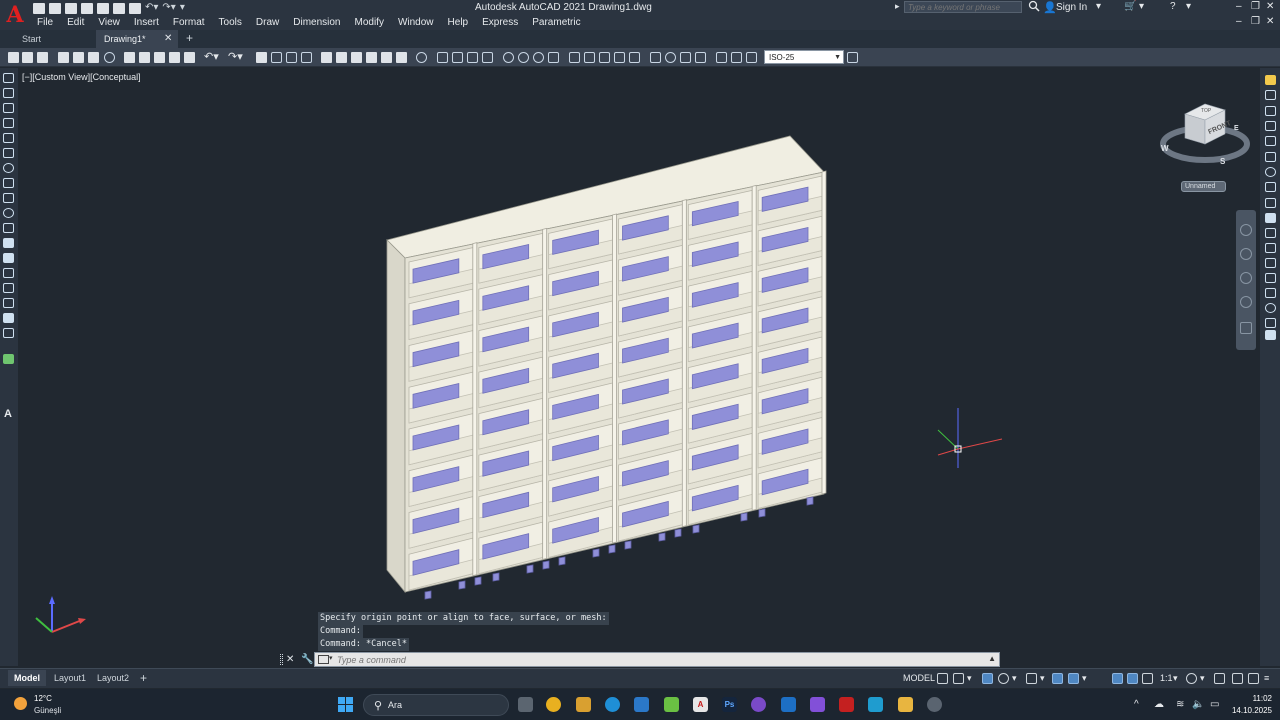 This screenshot has width=1280, height=720. I want to click on tray-expand-icon: ^, so click(1136, 704).